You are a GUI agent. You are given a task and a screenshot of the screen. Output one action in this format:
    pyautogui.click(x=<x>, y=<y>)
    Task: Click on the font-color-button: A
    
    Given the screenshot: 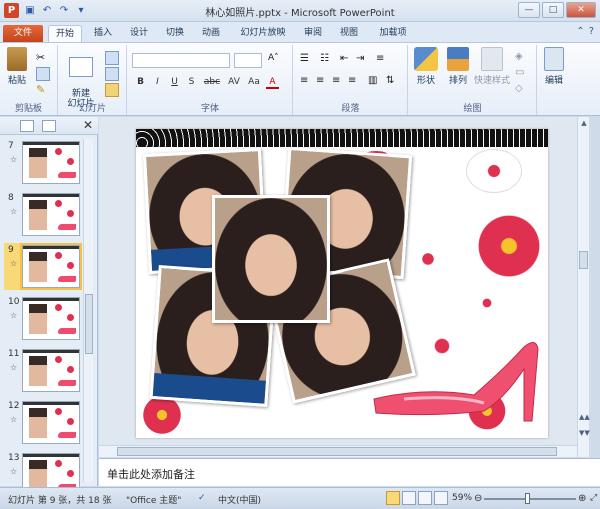 What is the action you would take?
    pyautogui.click(x=272, y=83)
    